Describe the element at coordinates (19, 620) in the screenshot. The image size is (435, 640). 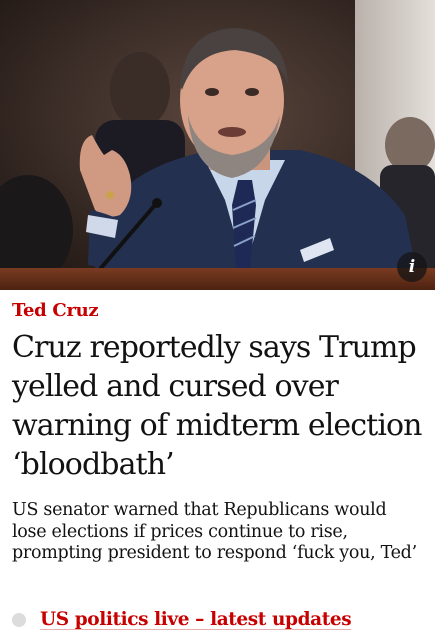
I see `live-dot-icon` at that location.